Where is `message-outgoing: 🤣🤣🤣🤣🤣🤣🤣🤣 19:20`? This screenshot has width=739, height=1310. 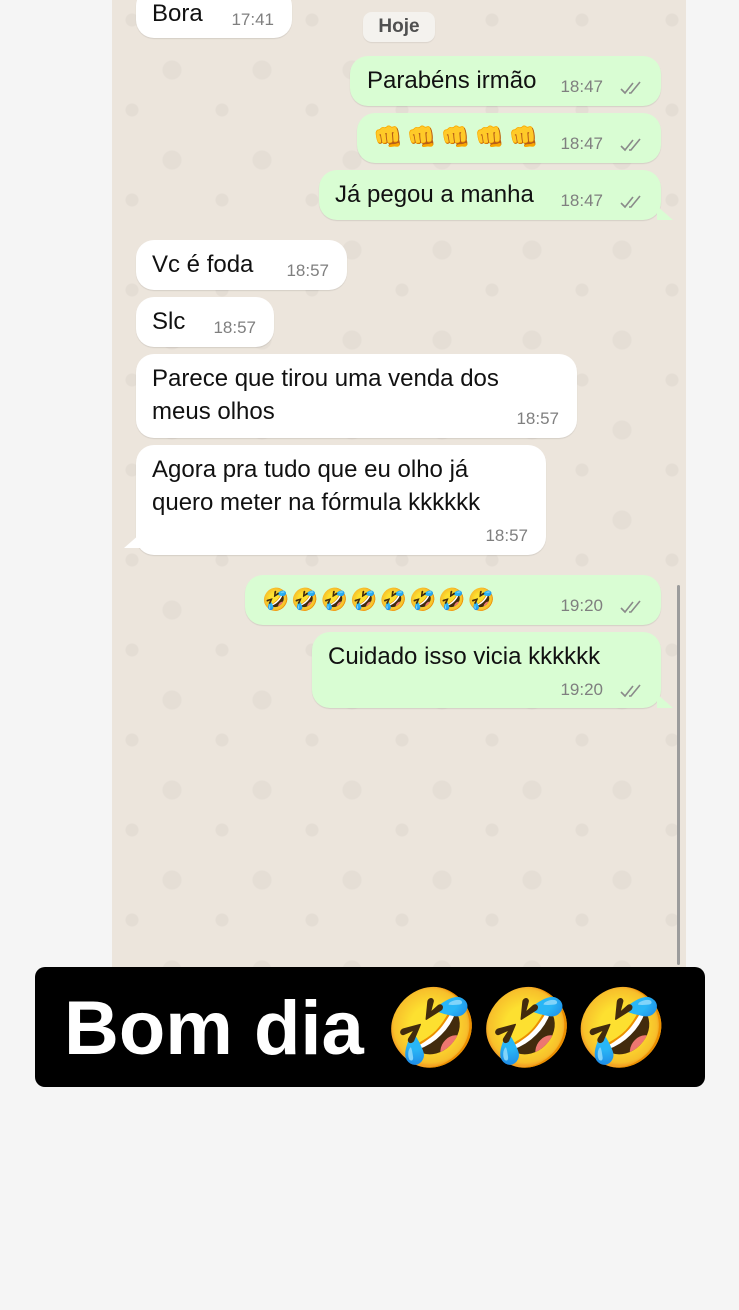
message-outgoing: 🤣🤣🤣🤣🤣🤣🤣🤣 19:20 is located at coordinates (453, 600).